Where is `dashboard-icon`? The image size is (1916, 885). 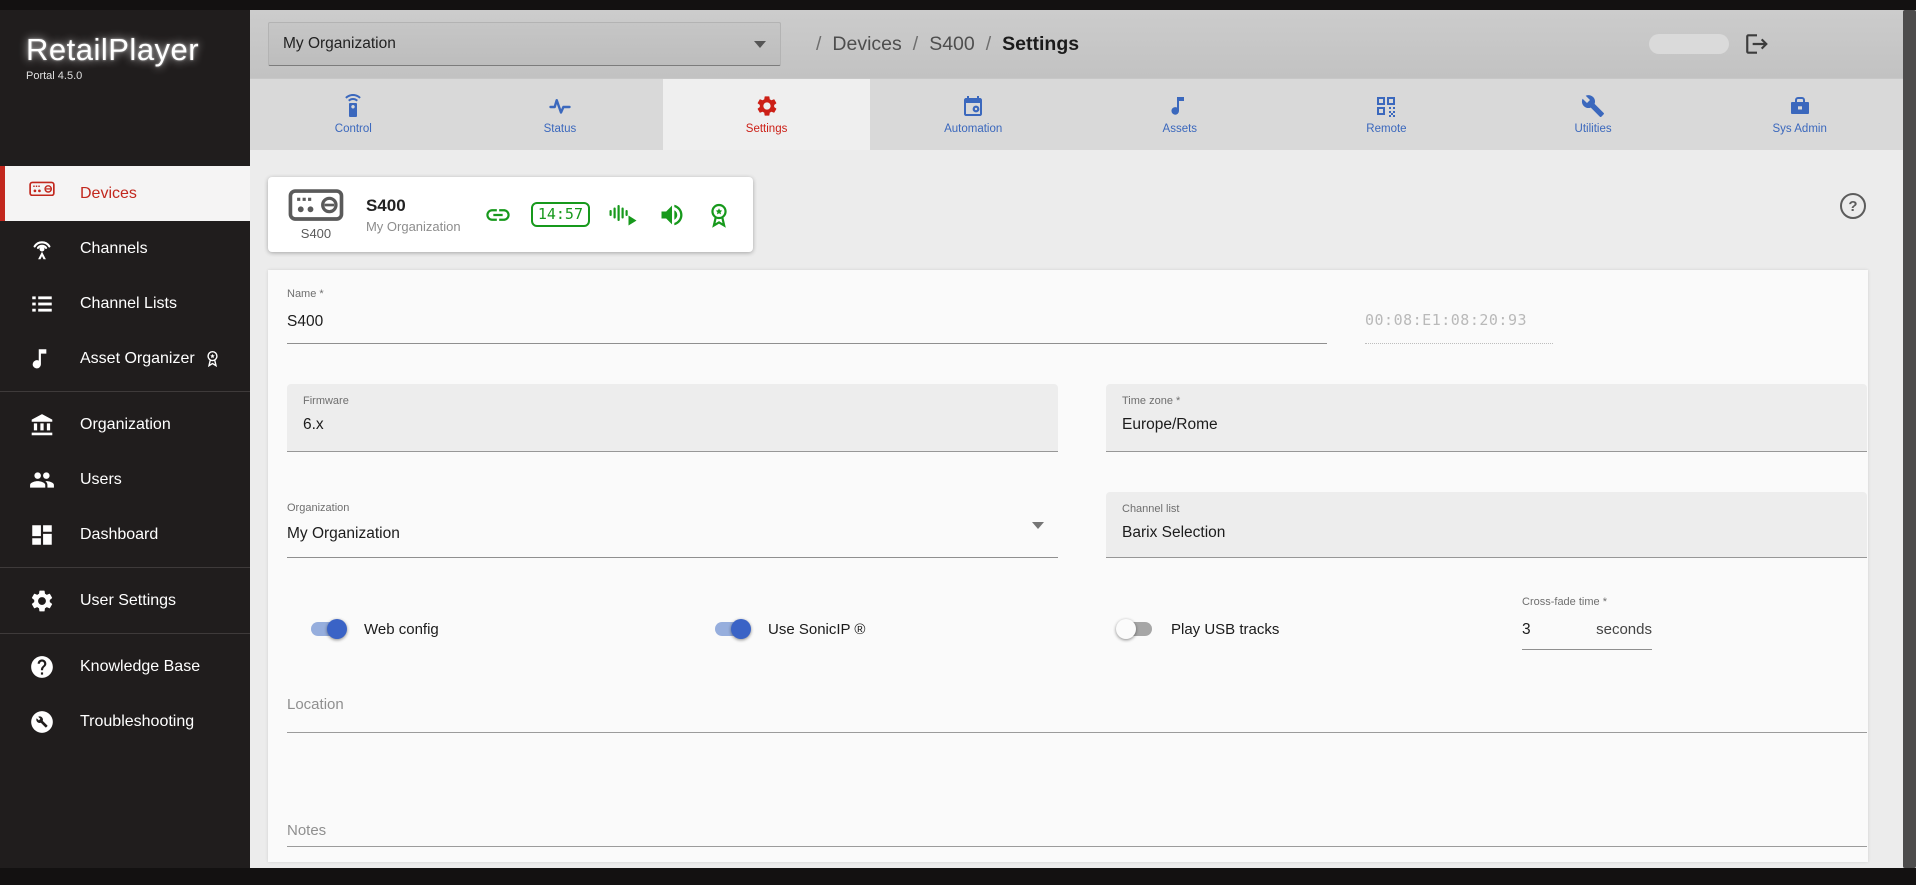 dashboard-icon is located at coordinates (42, 535).